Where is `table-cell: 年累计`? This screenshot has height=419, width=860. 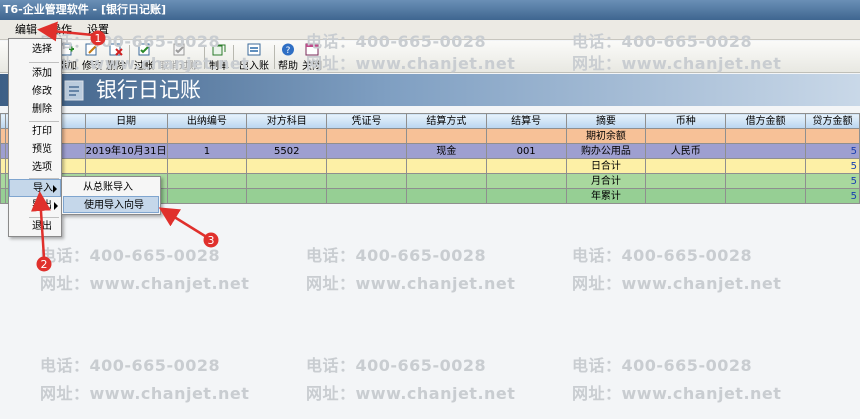
table-cell: 年累计 is located at coordinates (606, 196).